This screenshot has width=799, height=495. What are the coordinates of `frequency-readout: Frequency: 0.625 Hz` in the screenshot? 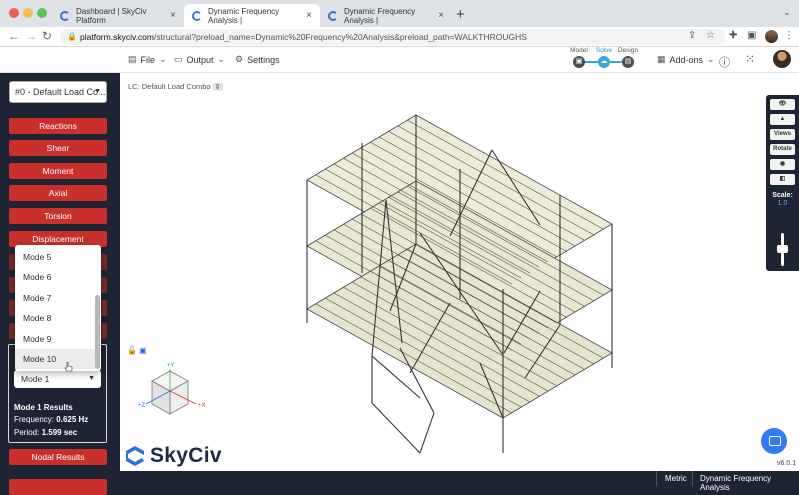 It's located at (51, 419).